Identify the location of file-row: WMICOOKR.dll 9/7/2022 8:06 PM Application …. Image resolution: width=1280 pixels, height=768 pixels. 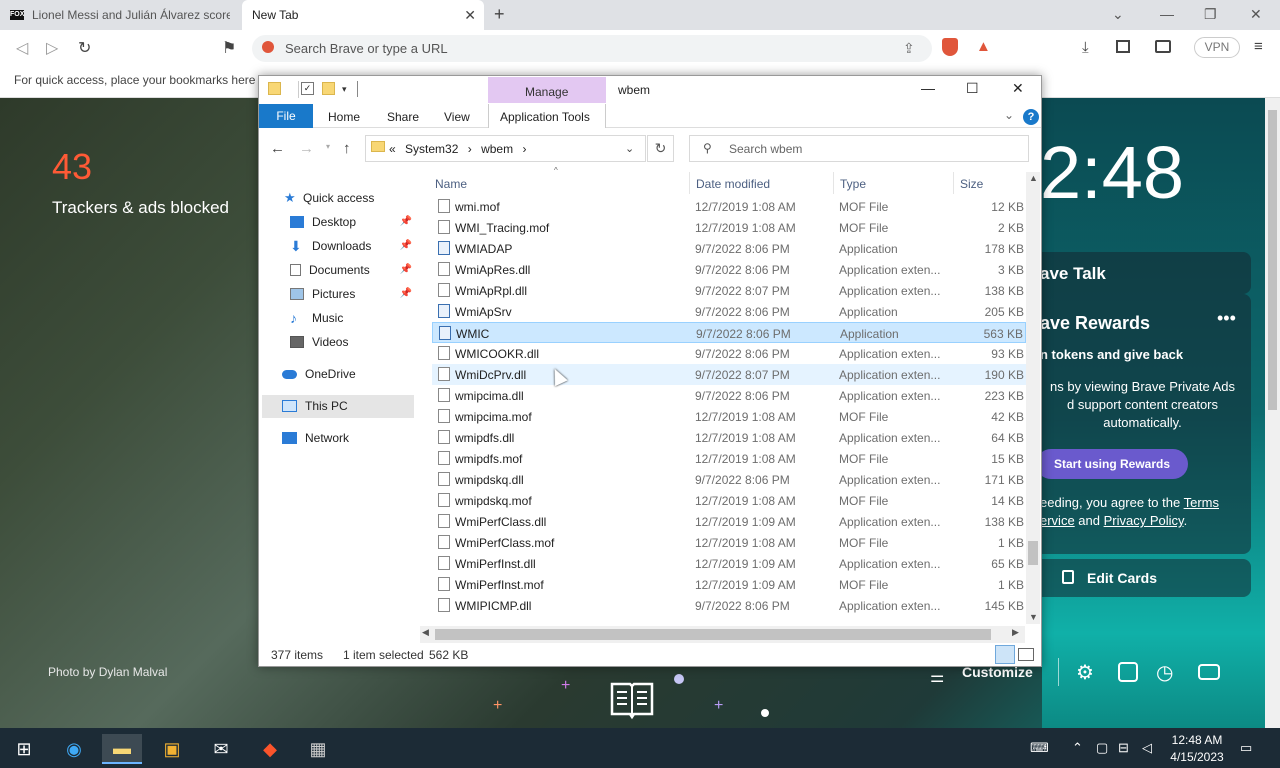
(729, 353).